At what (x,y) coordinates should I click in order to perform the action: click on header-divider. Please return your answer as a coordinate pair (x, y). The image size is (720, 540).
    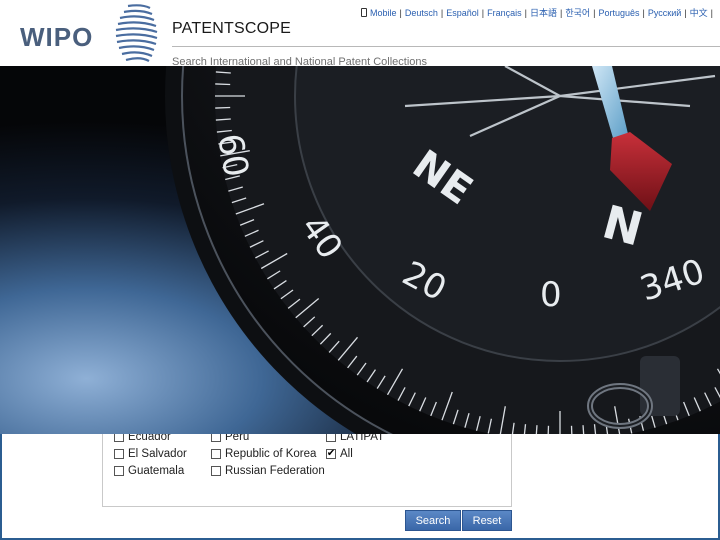
    Looking at the image, I should click on (446, 46).